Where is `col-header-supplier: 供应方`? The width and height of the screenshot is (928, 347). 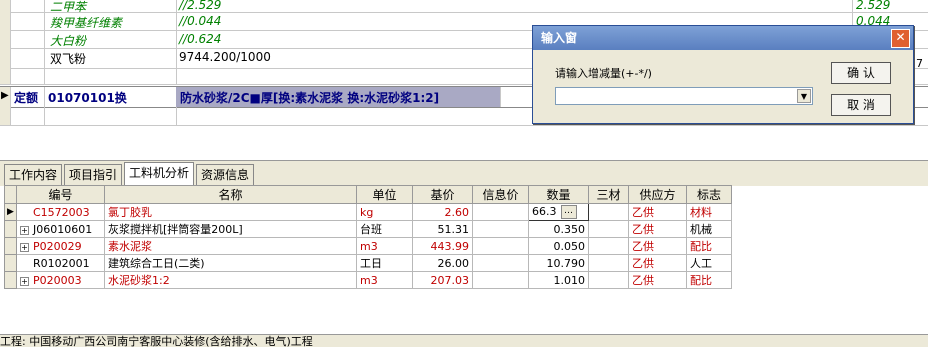 col-header-supplier: 供应方 is located at coordinates (657, 194).